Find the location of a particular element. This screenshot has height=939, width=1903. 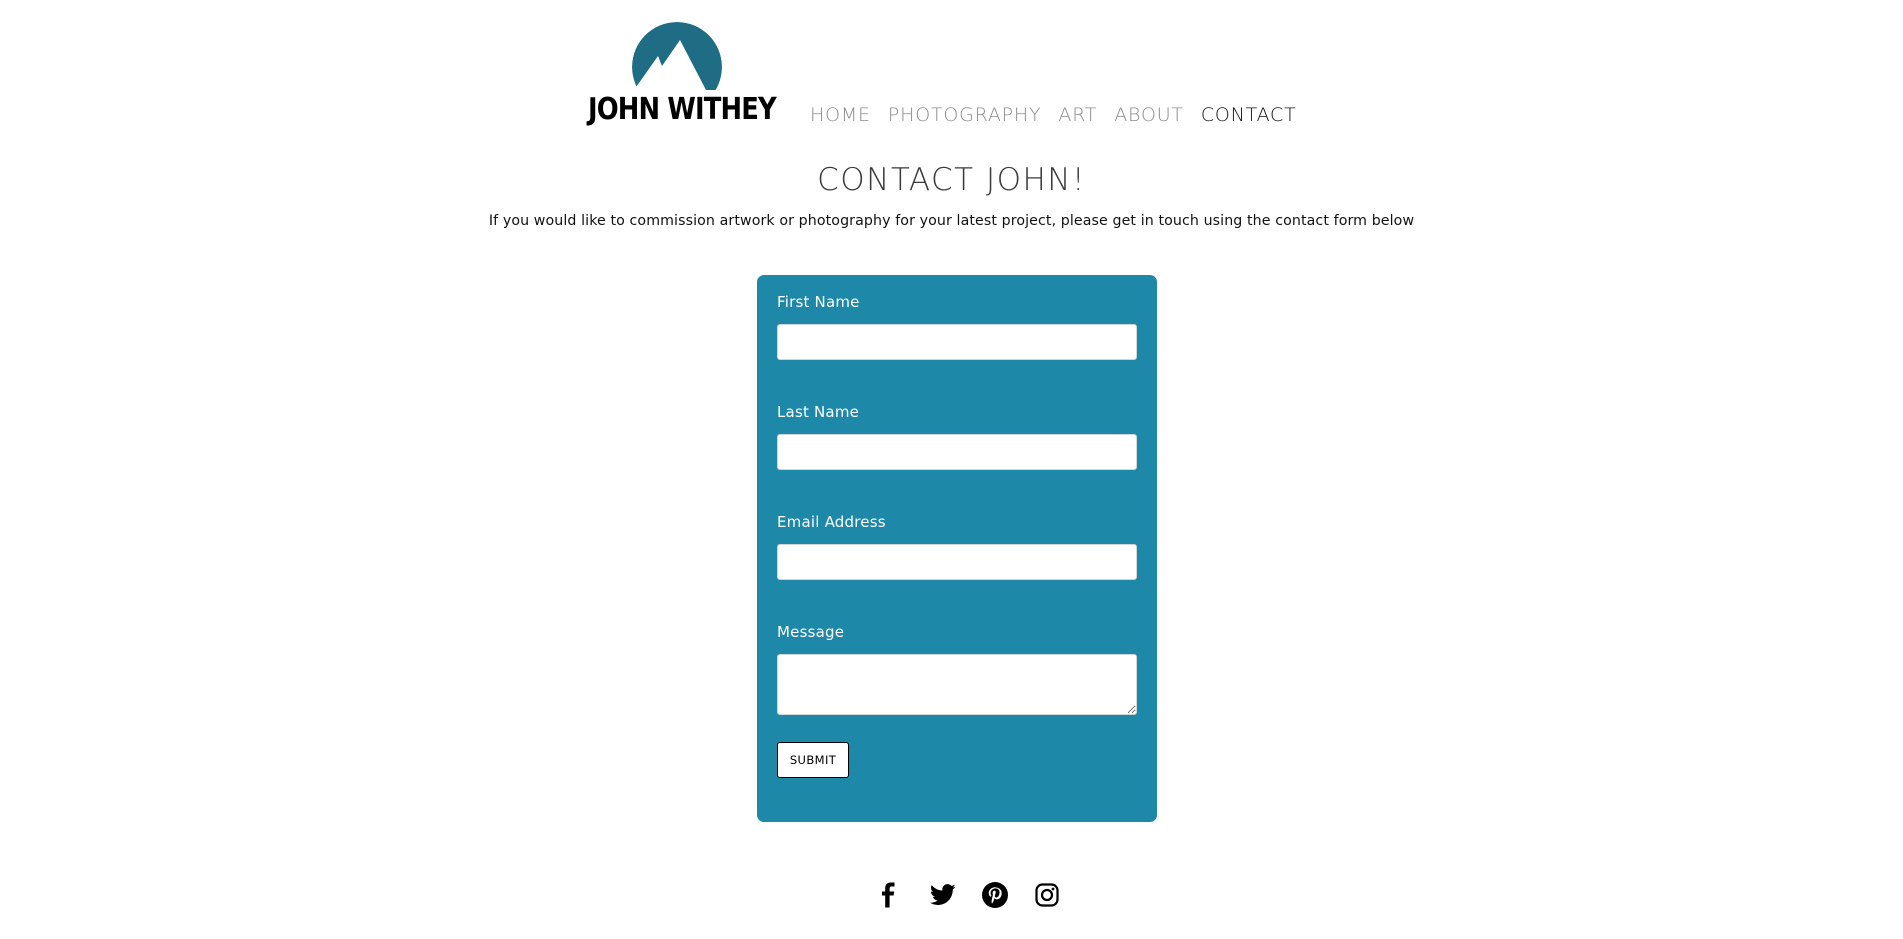

instagram-link is located at coordinates (1047, 895).